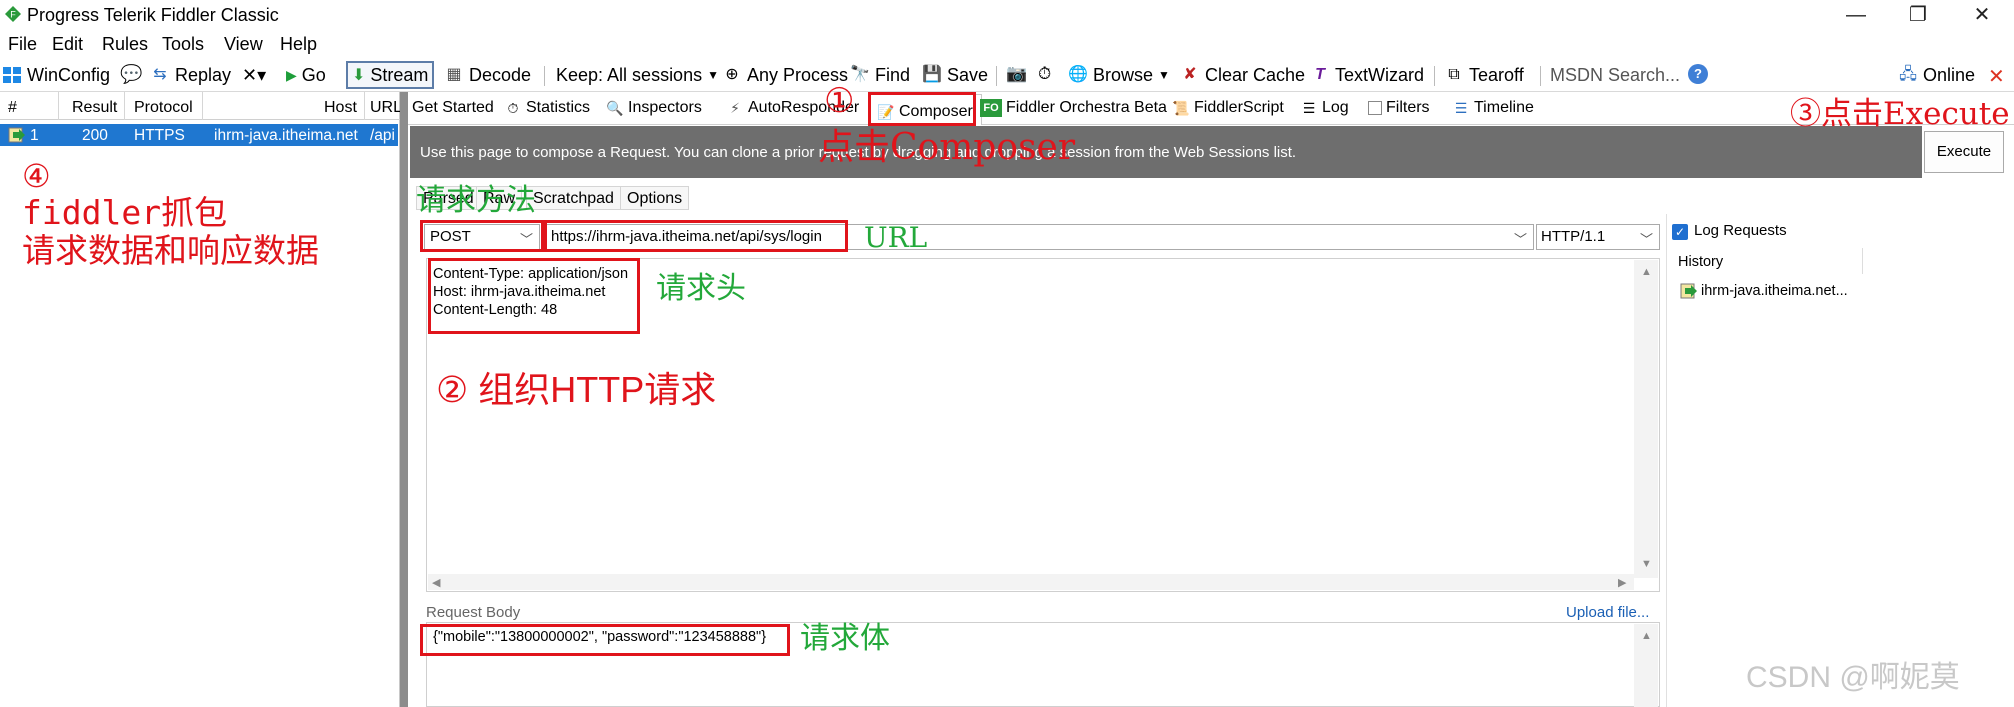 The width and height of the screenshot is (2014, 707). I want to click on menu-help: Help, so click(298, 44).